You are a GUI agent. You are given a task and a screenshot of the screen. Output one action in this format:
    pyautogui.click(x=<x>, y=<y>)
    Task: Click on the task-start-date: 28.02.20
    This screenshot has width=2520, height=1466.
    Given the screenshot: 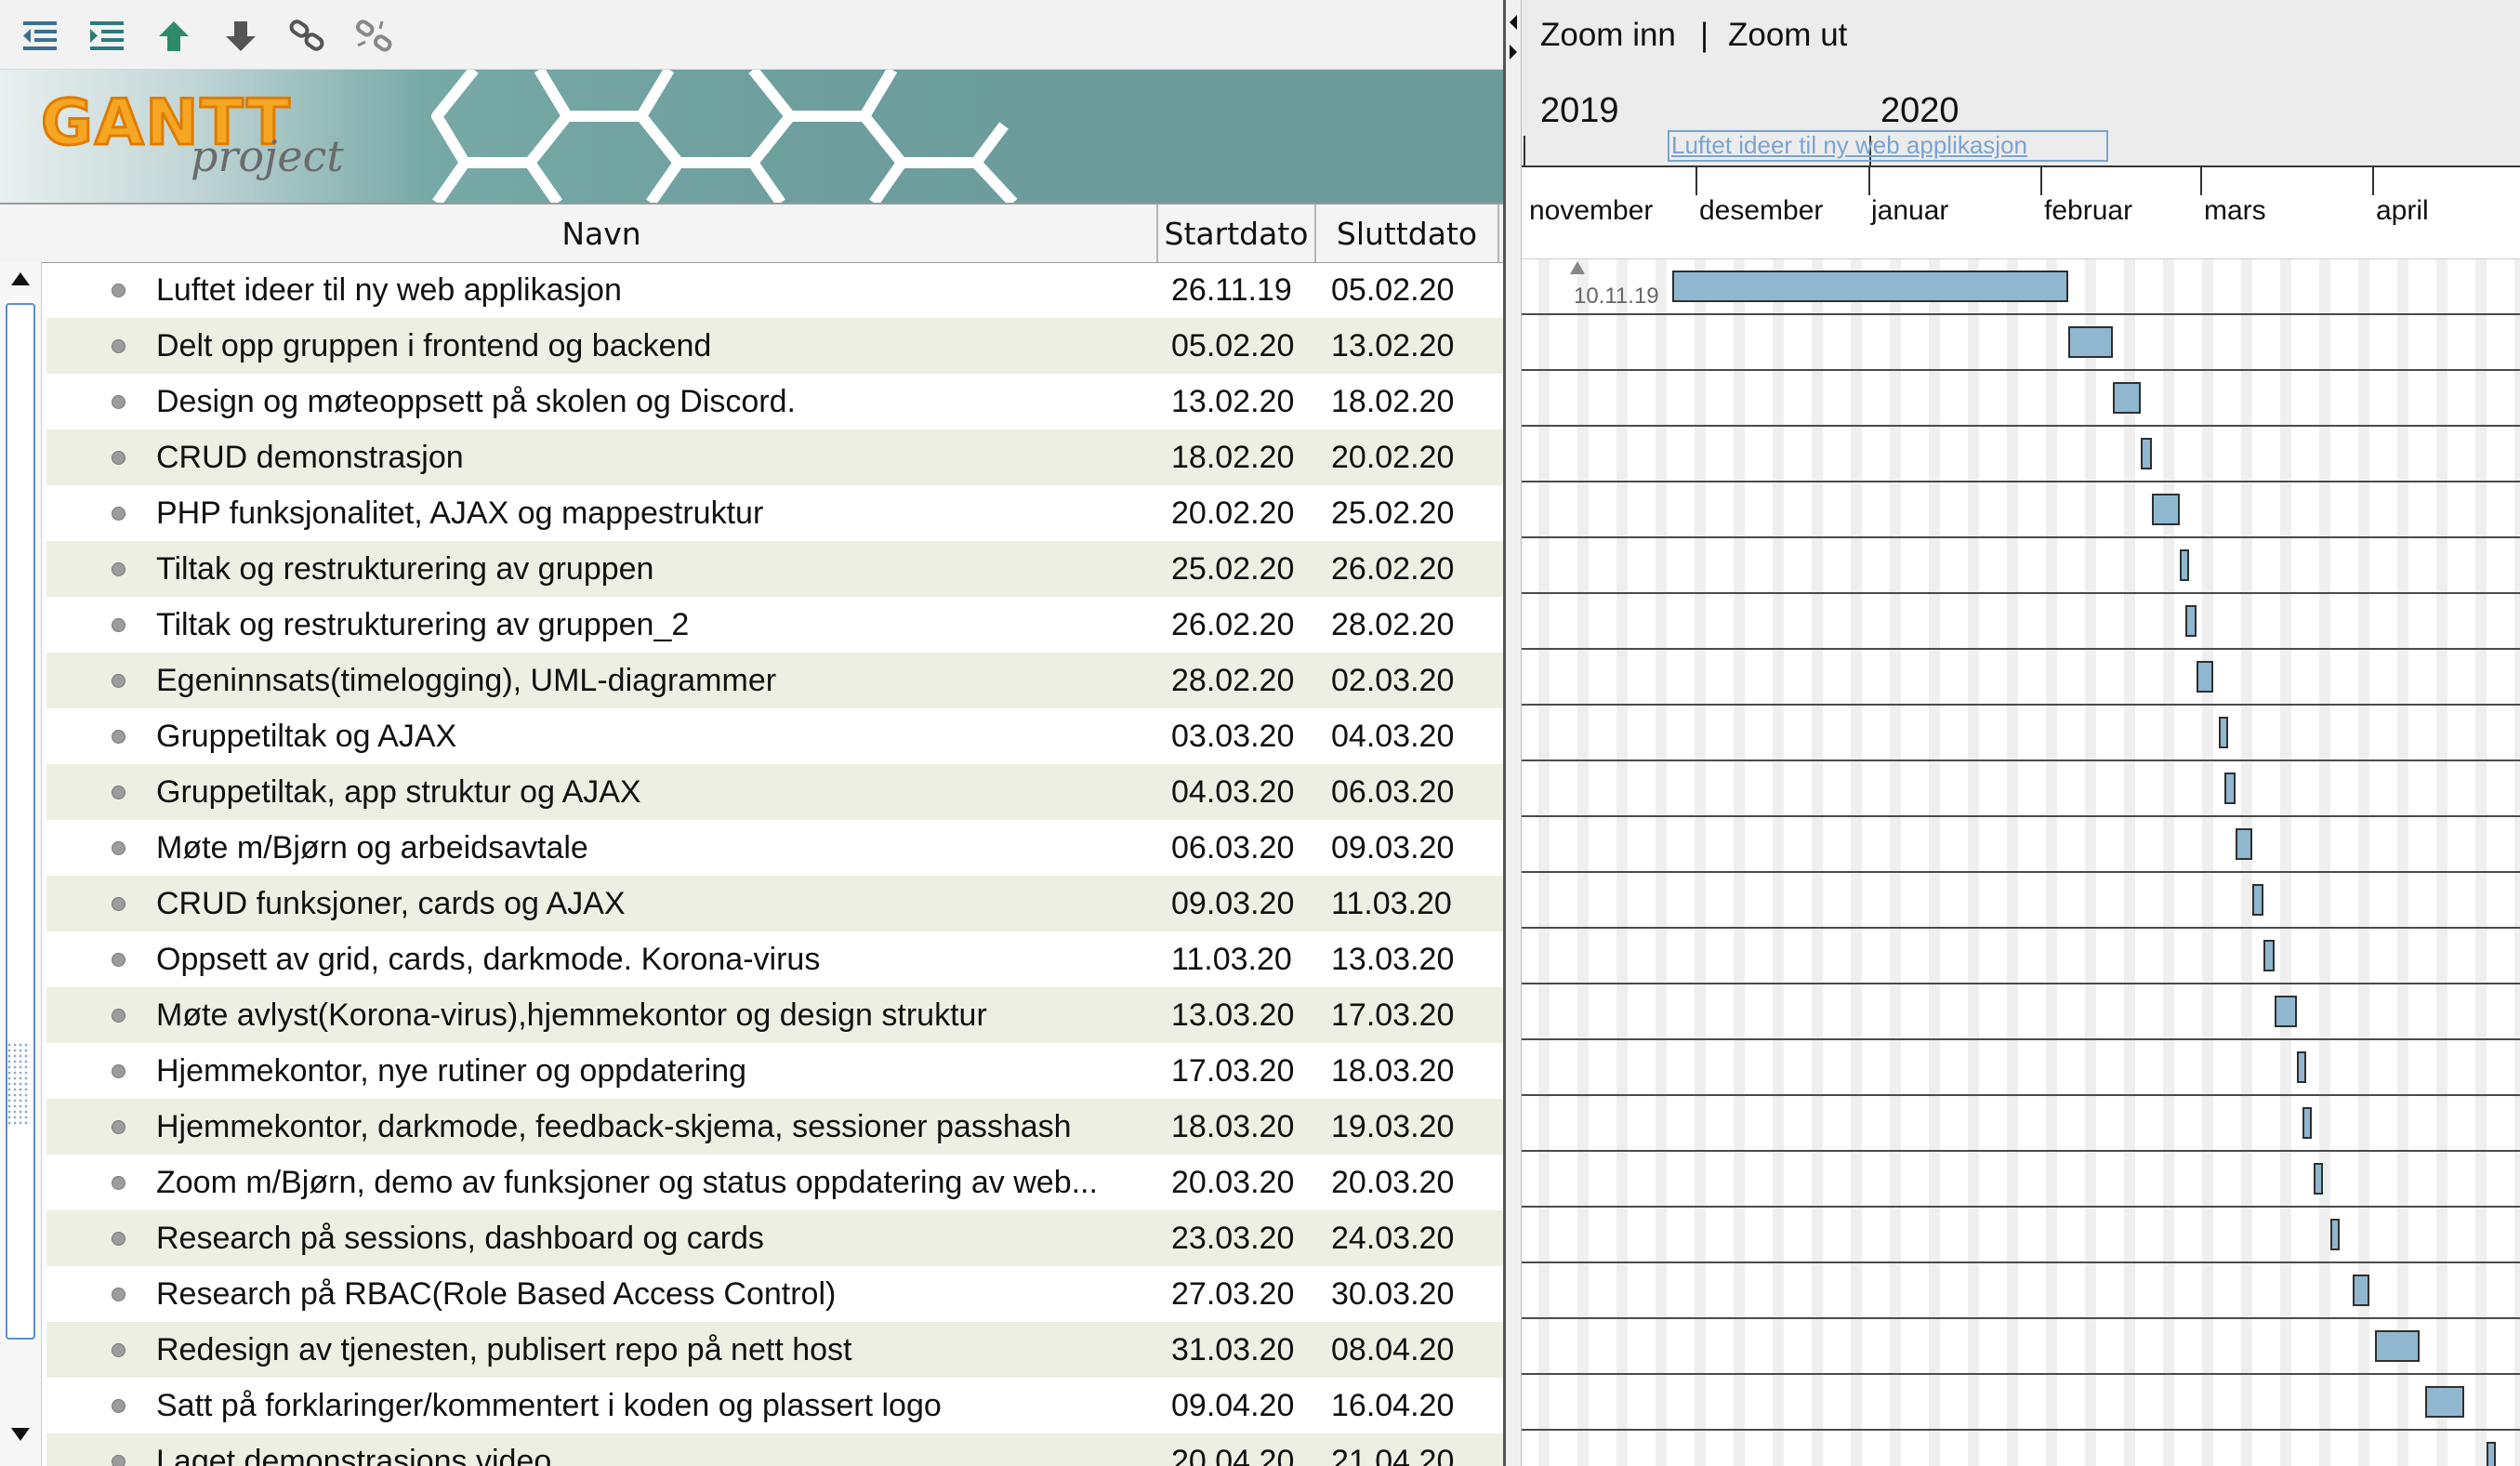 What is the action you would take?
    pyautogui.click(x=1232, y=680)
    